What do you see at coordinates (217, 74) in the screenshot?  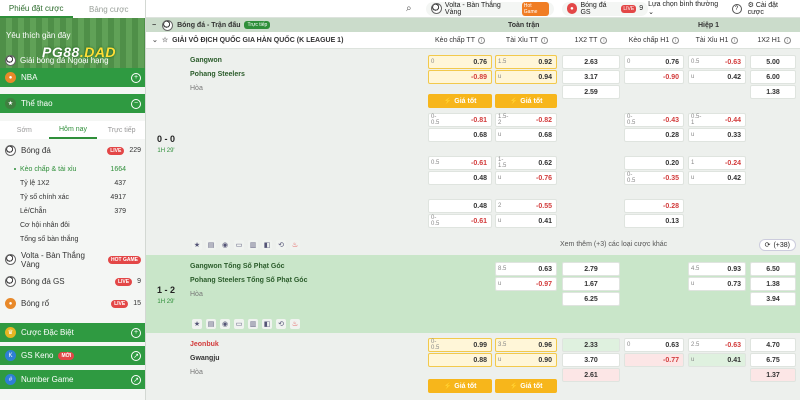 I see `away-team: Pohang Steelers` at bounding box center [217, 74].